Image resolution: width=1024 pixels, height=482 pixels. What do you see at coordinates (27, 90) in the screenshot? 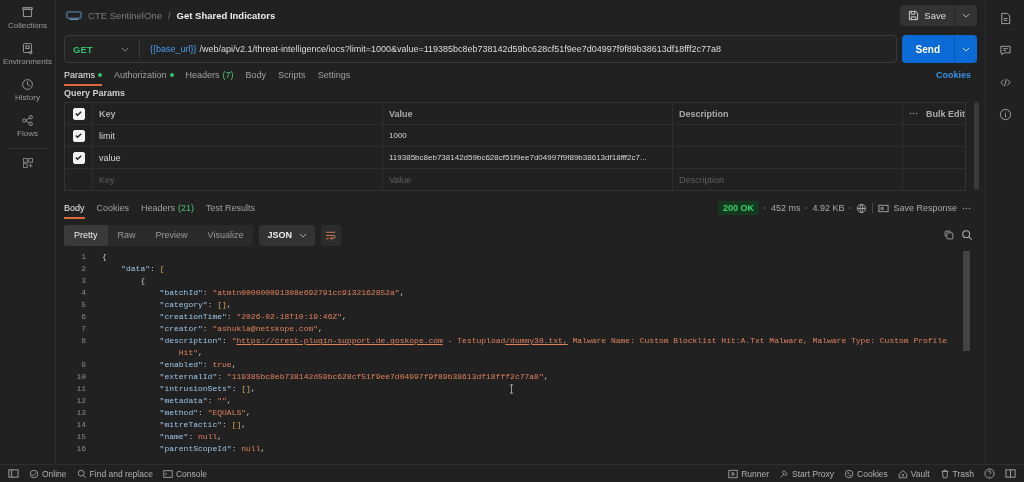
I see `sidebar-item: History` at bounding box center [27, 90].